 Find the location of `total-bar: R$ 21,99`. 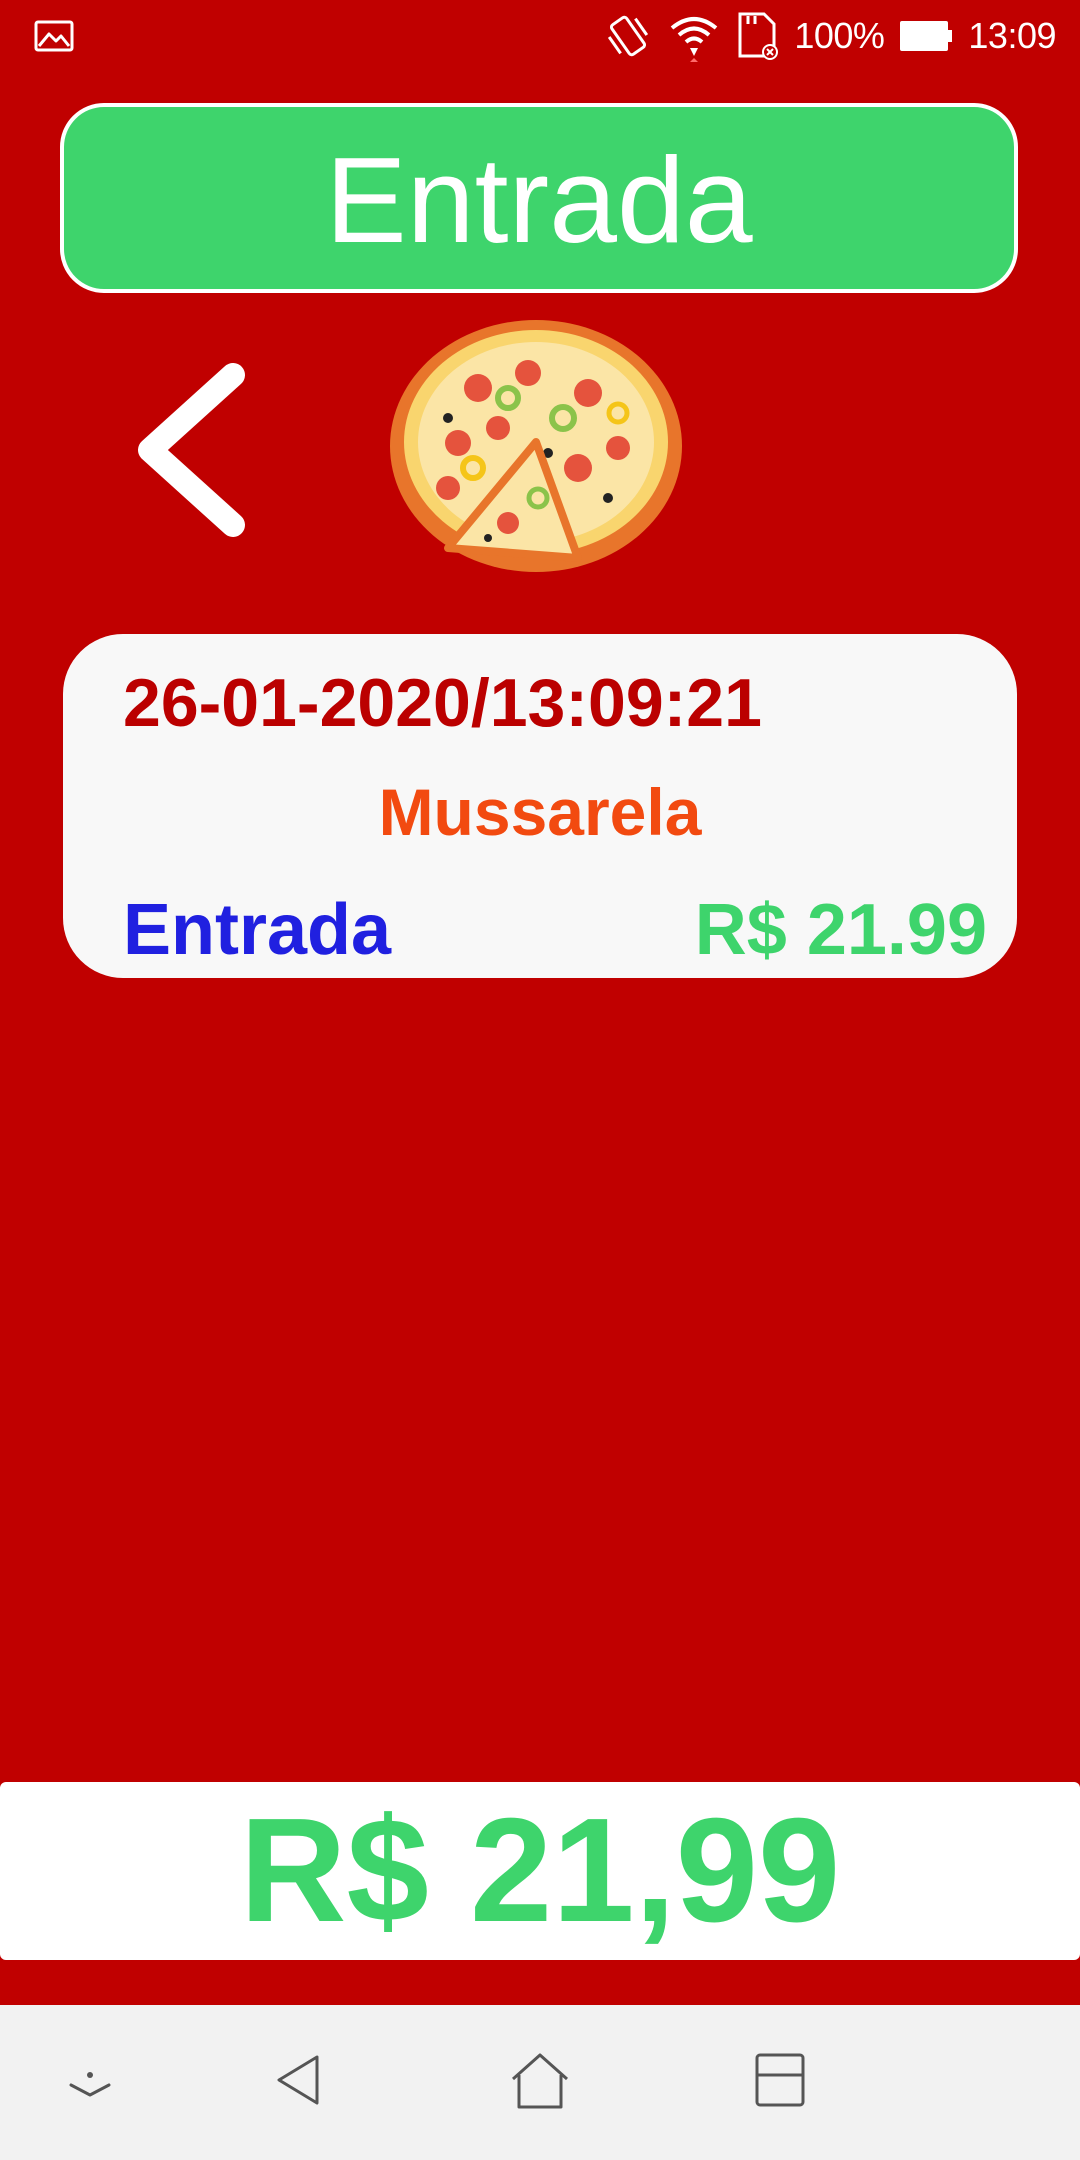

total-bar: R$ 21,99 is located at coordinates (540, 1871).